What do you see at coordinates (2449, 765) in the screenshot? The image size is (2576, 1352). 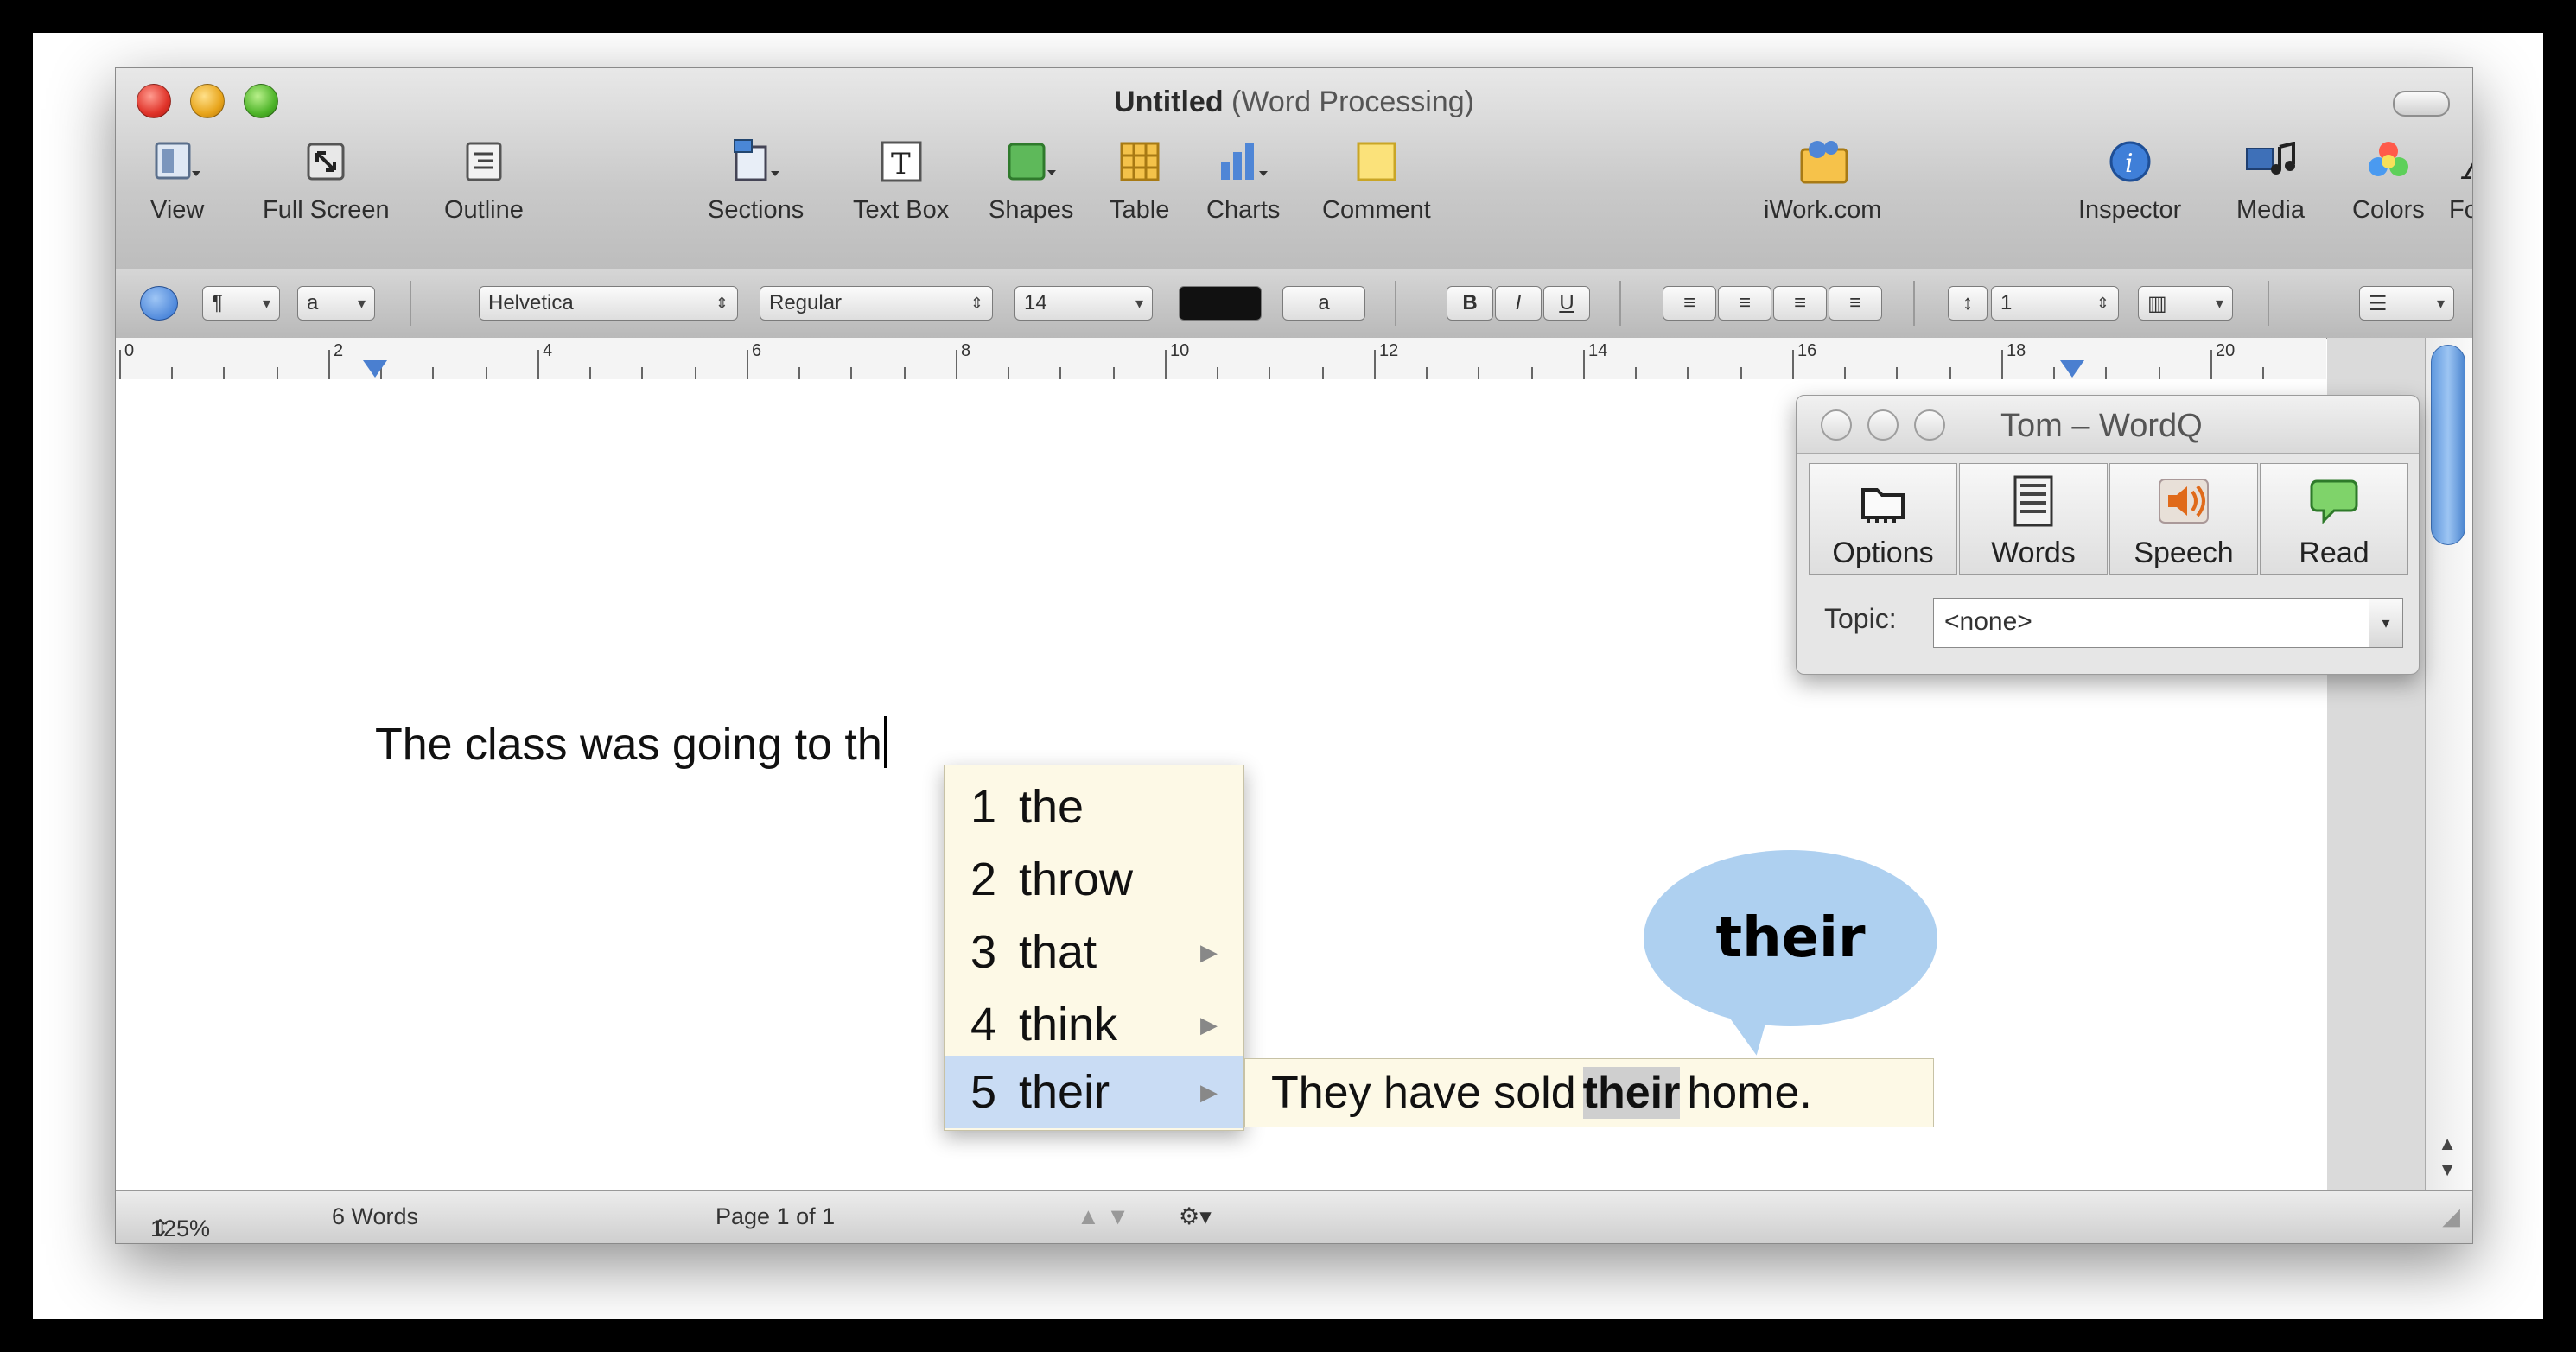 I see `vertical-scrollbar: ▲ ▼` at bounding box center [2449, 765].